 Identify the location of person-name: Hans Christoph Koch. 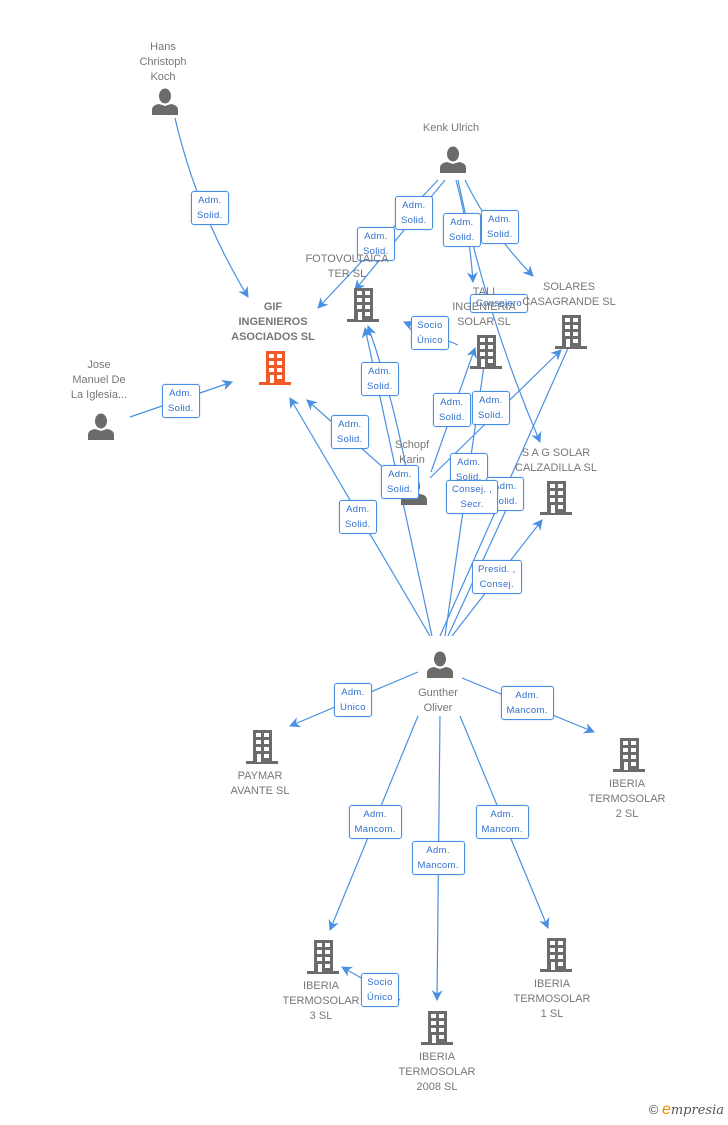
(162, 62).